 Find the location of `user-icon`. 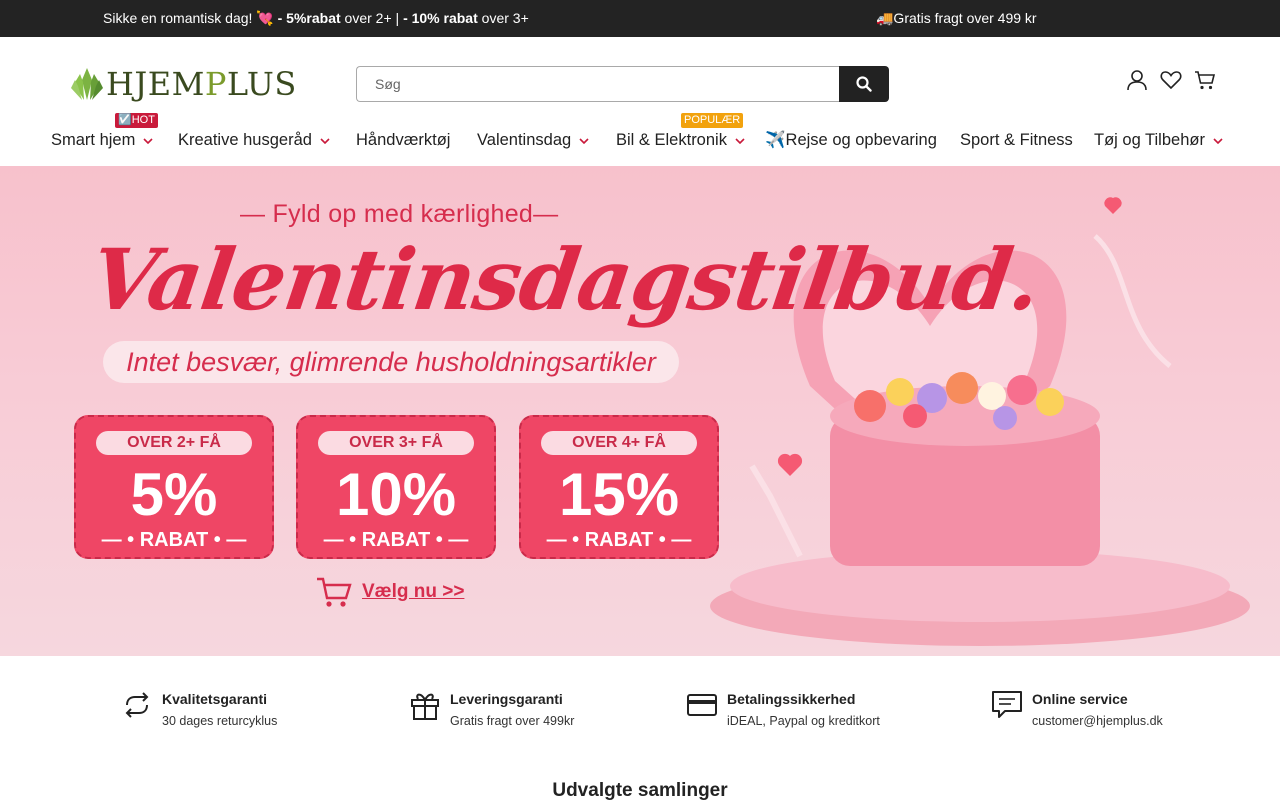

user-icon is located at coordinates (1137, 80).